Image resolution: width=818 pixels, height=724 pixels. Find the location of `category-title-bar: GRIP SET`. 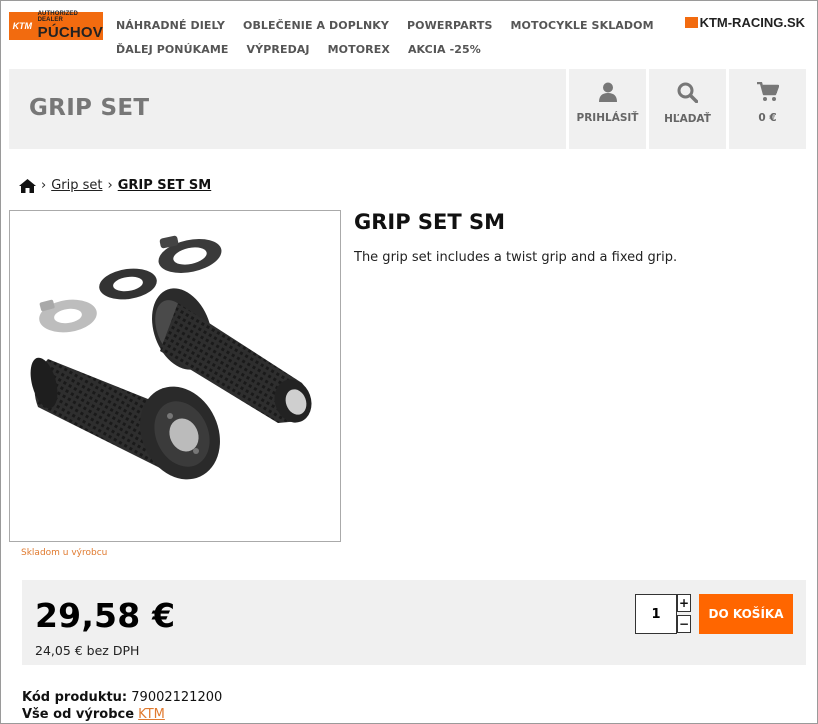

category-title-bar: GRIP SET is located at coordinates (287, 109).